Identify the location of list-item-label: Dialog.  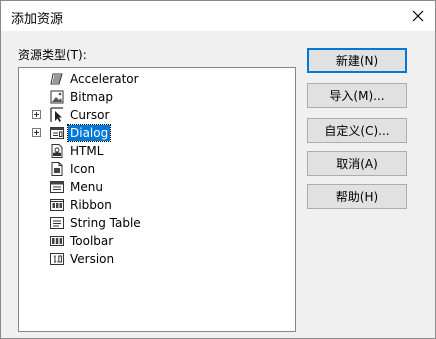
(89, 133).